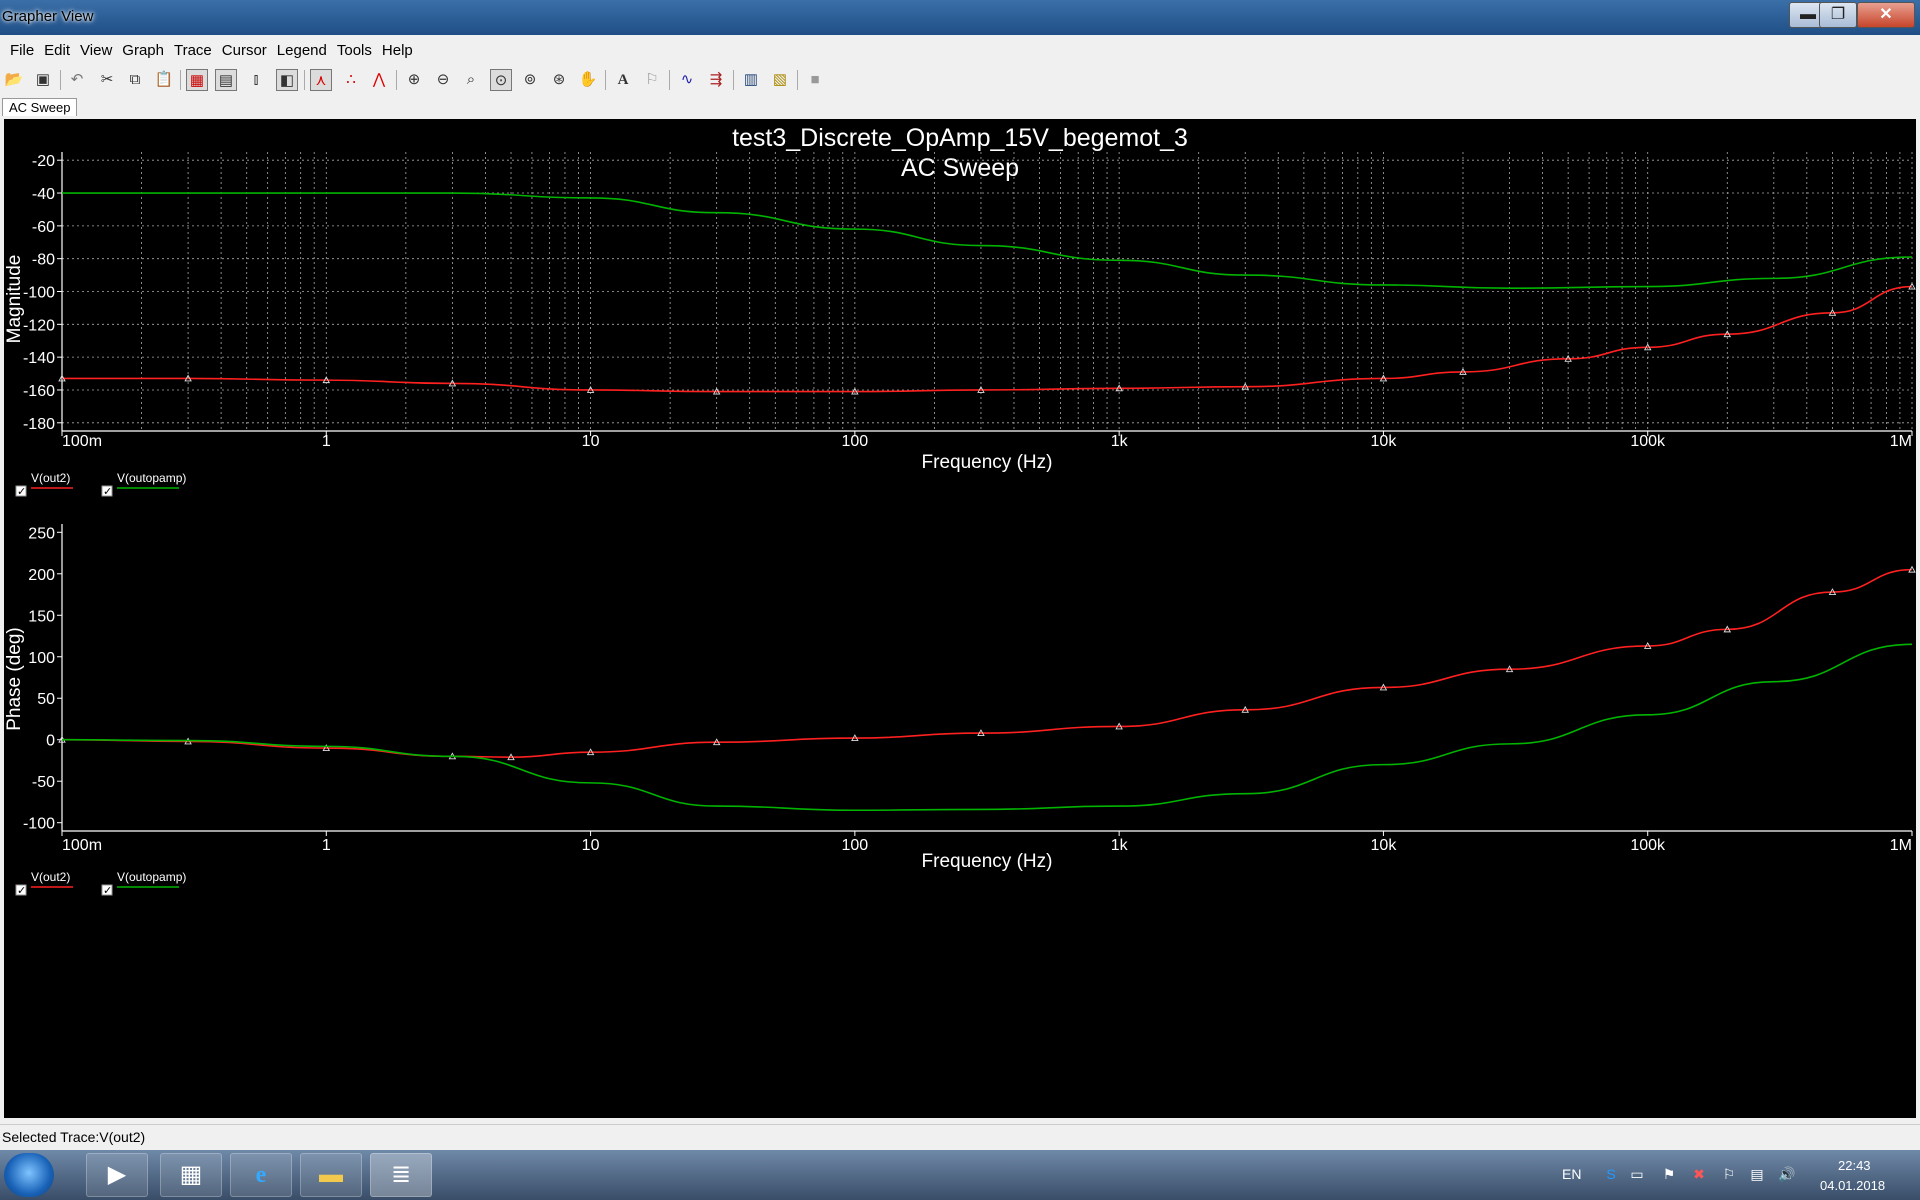 The width and height of the screenshot is (1920, 1200). What do you see at coordinates (349, 48) in the screenshot?
I see `menu-tools: Tools` at bounding box center [349, 48].